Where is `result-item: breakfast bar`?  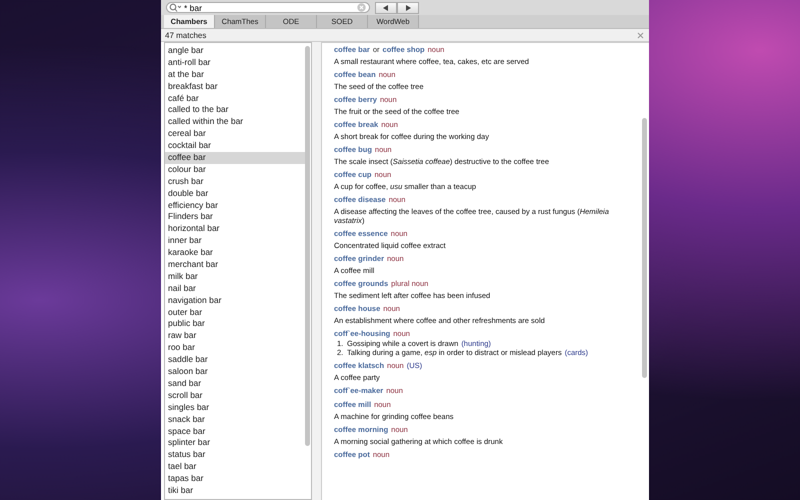
result-item: breakfast bar is located at coordinates (235, 86).